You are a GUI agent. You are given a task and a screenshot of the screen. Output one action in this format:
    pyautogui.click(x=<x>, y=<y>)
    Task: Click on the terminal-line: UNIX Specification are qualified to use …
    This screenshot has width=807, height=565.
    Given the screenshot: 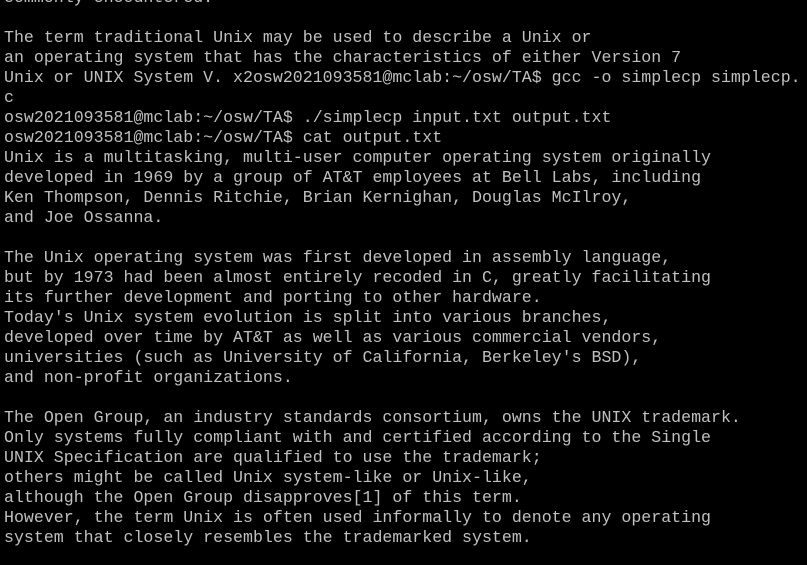 What is the action you would take?
    pyautogui.click(x=273, y=457)
    